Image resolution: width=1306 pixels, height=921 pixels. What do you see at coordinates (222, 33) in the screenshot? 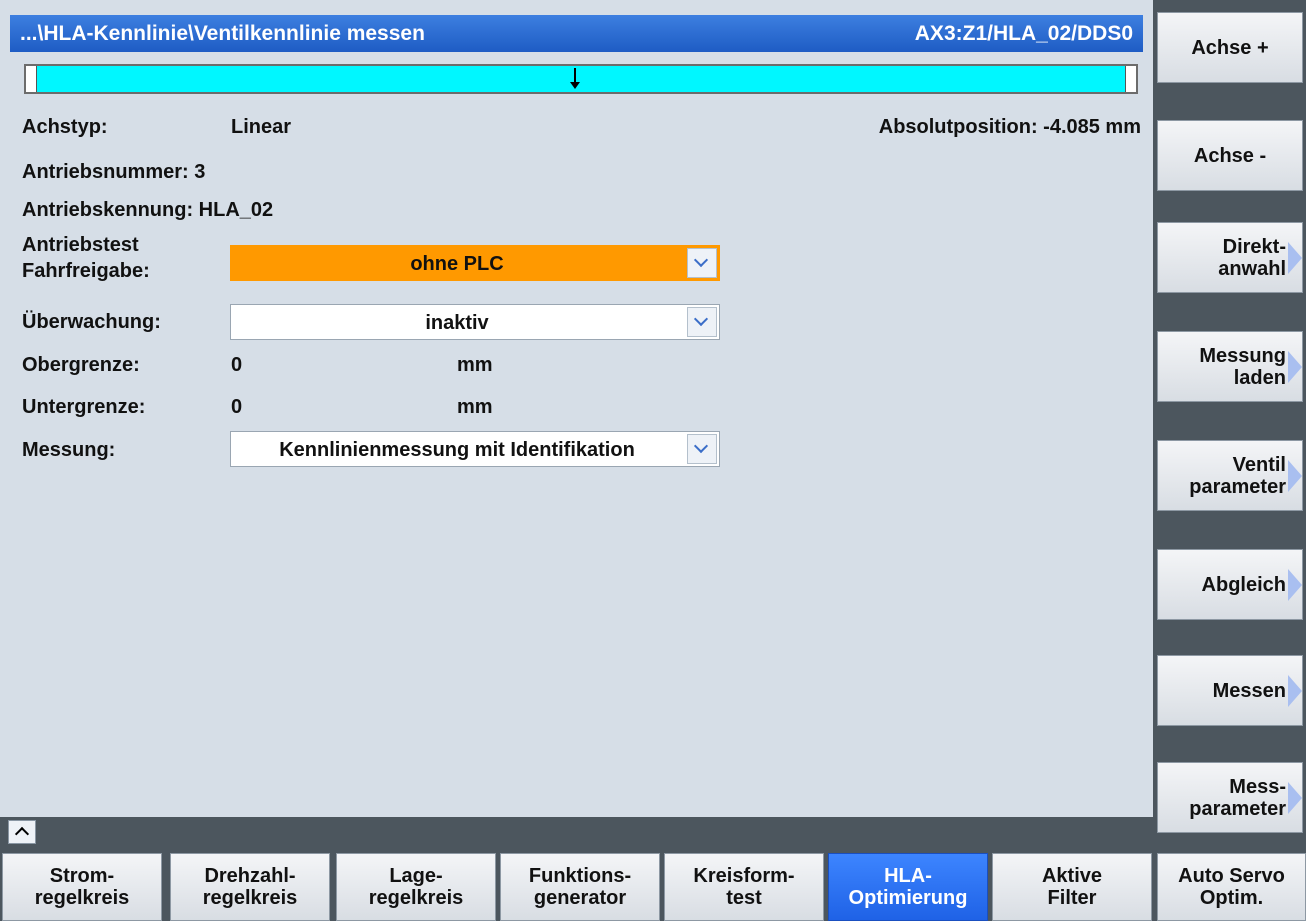
I see `title-path: ...\HLA-Kennlinie\Ventilkennlinie messen` at bounding box center [222, 33].